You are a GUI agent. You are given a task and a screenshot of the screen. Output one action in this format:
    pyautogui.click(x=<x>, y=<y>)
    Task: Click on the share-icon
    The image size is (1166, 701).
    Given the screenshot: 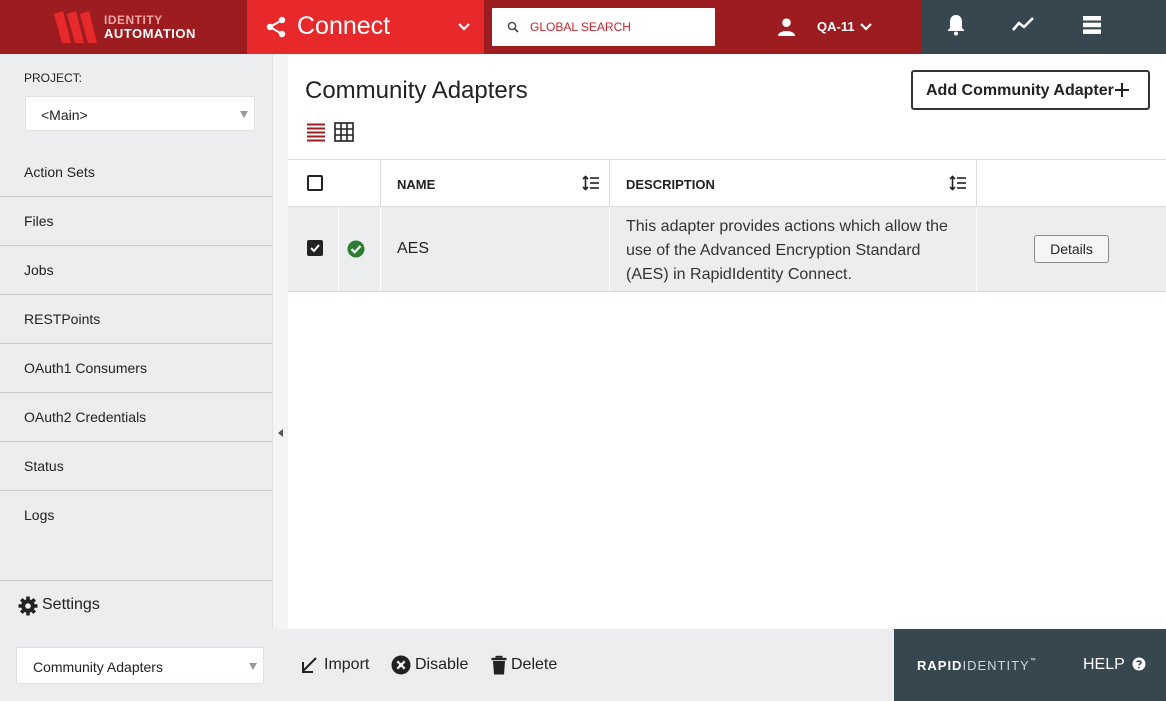 What is the action you would take?
    pyautogui.click(x=276, y=27)
    